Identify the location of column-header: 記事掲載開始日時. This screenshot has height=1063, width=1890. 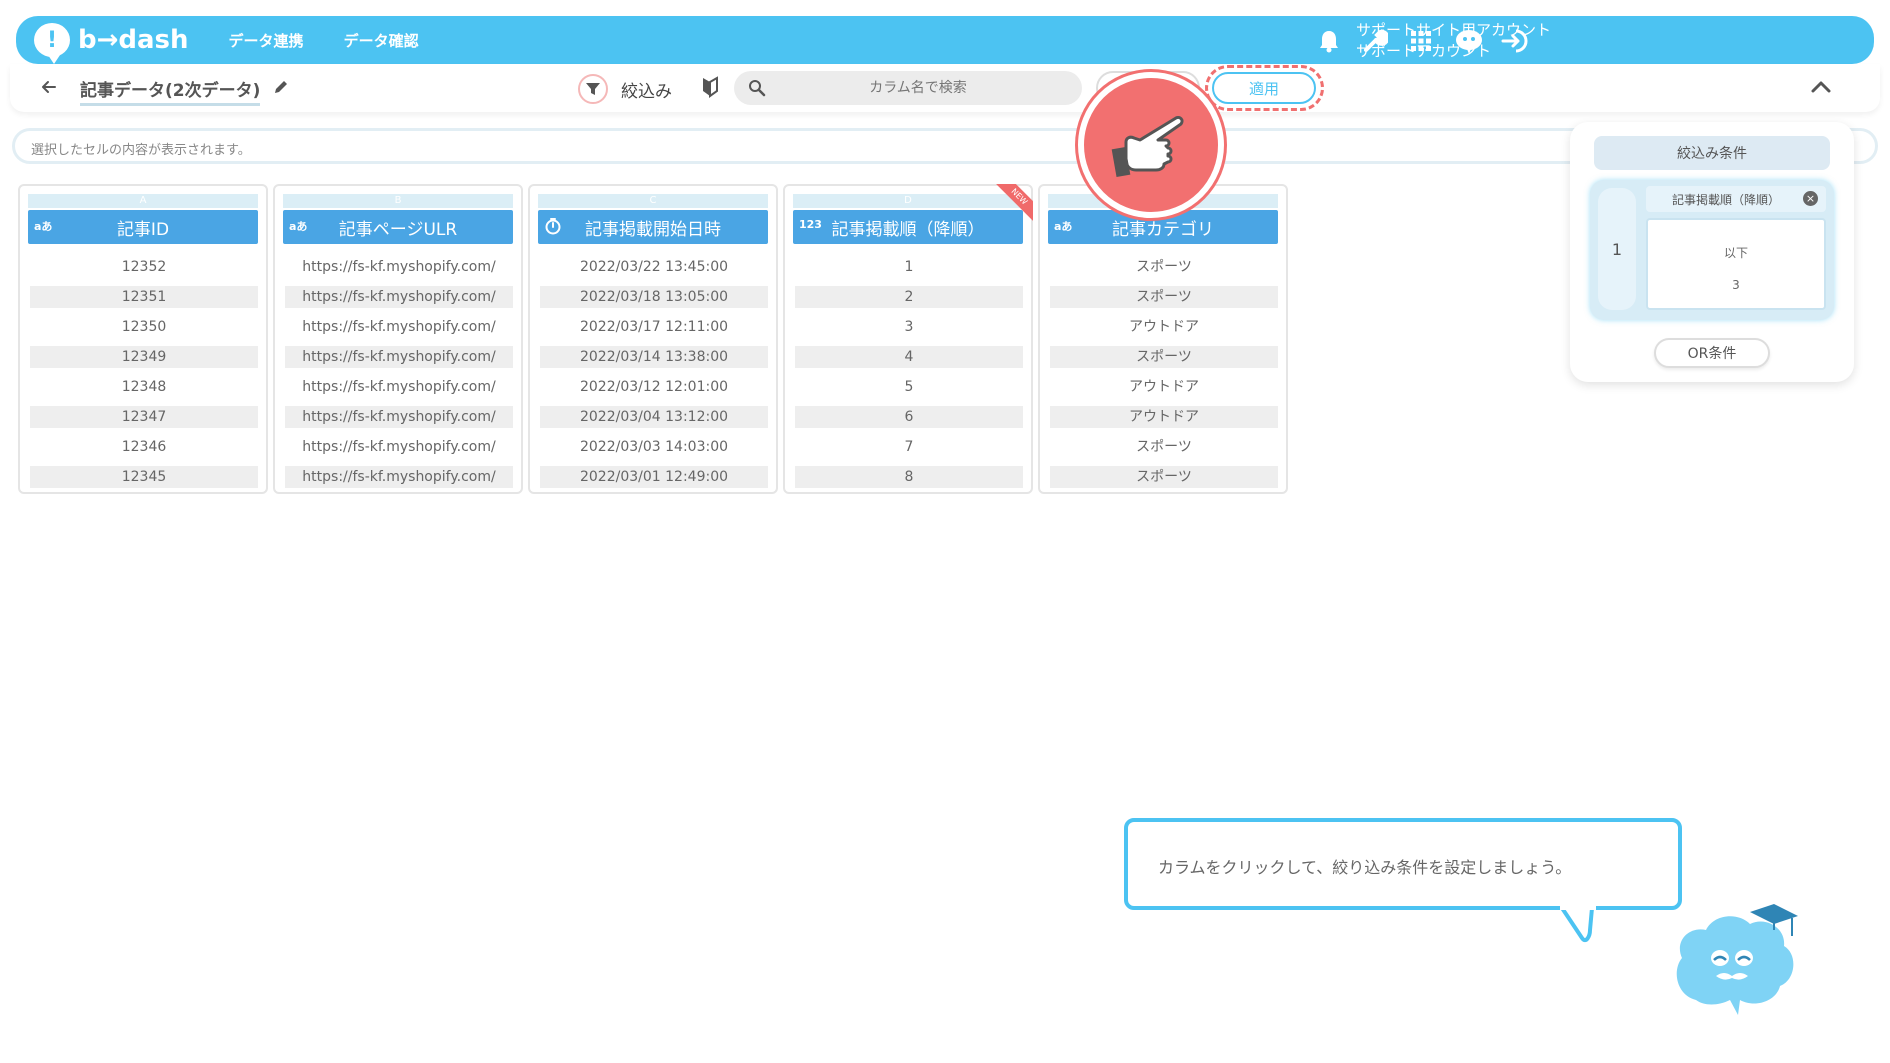
(653, 227).